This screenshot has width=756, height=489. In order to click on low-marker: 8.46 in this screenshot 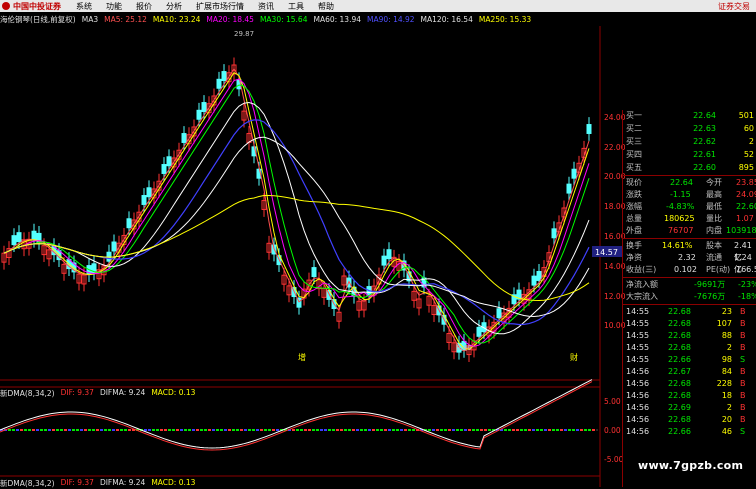, I will do `click(464, 348)`.